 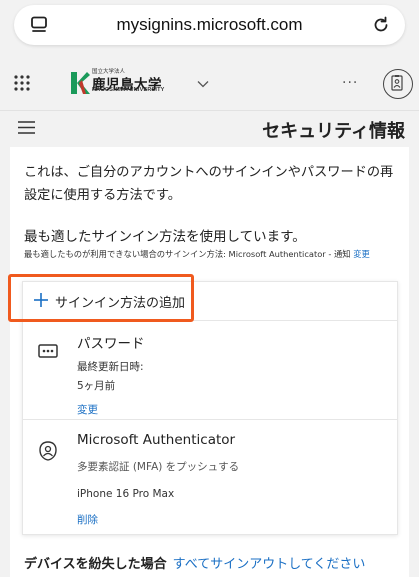 I want to click on method-title: Microsoft Authenticator, so click(x=156, y=440).